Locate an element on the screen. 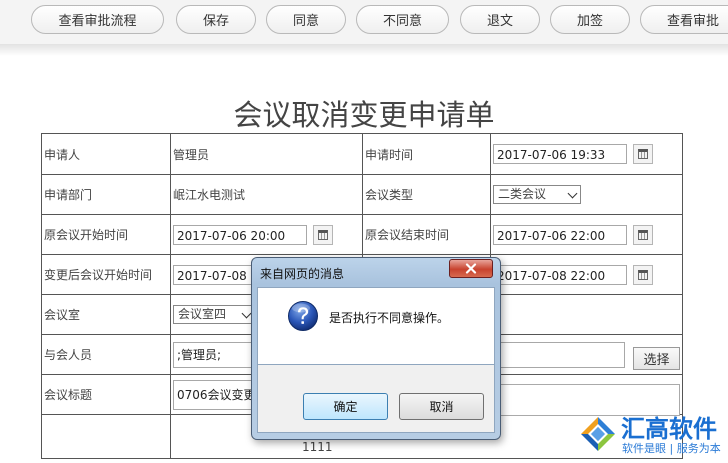 The height and width of the screenshot is (463, 728). dialog-body: 是否执行不同意操作。 is located at coordinates (376, 326).